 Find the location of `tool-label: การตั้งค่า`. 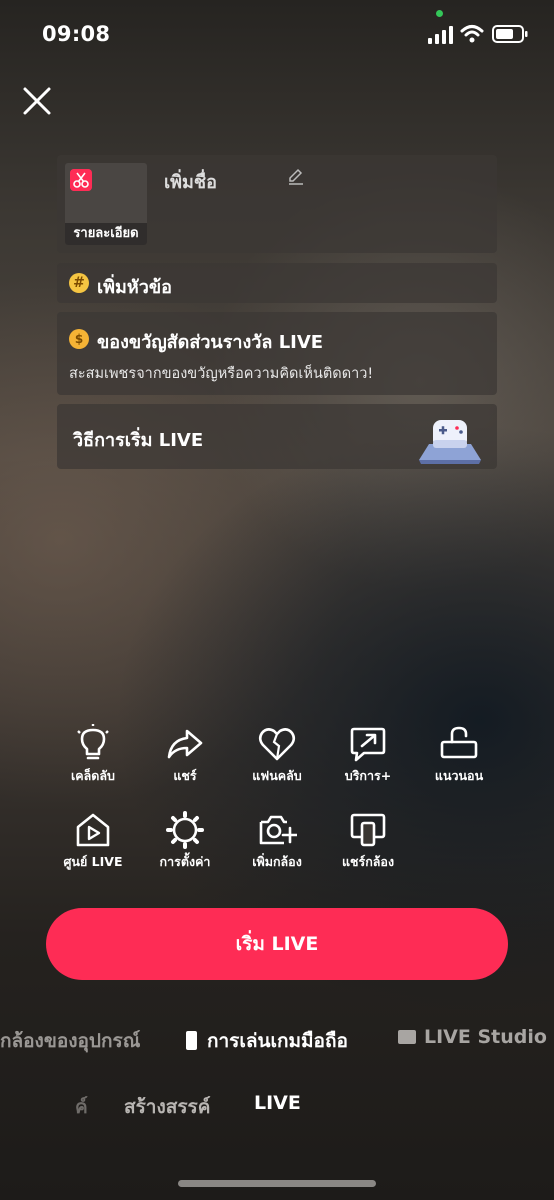

tool-label: การตั้งค่า is located at coordinates (185, 861).